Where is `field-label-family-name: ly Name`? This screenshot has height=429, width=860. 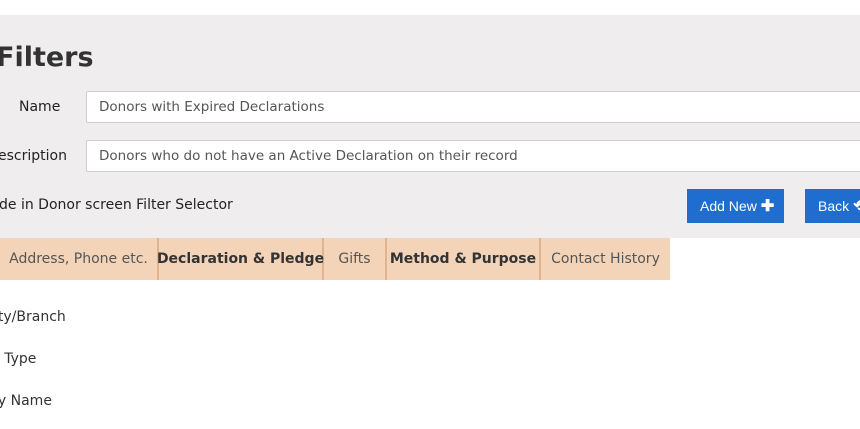
field-label-family-name: ly Name is located at coordinates (26, 401).